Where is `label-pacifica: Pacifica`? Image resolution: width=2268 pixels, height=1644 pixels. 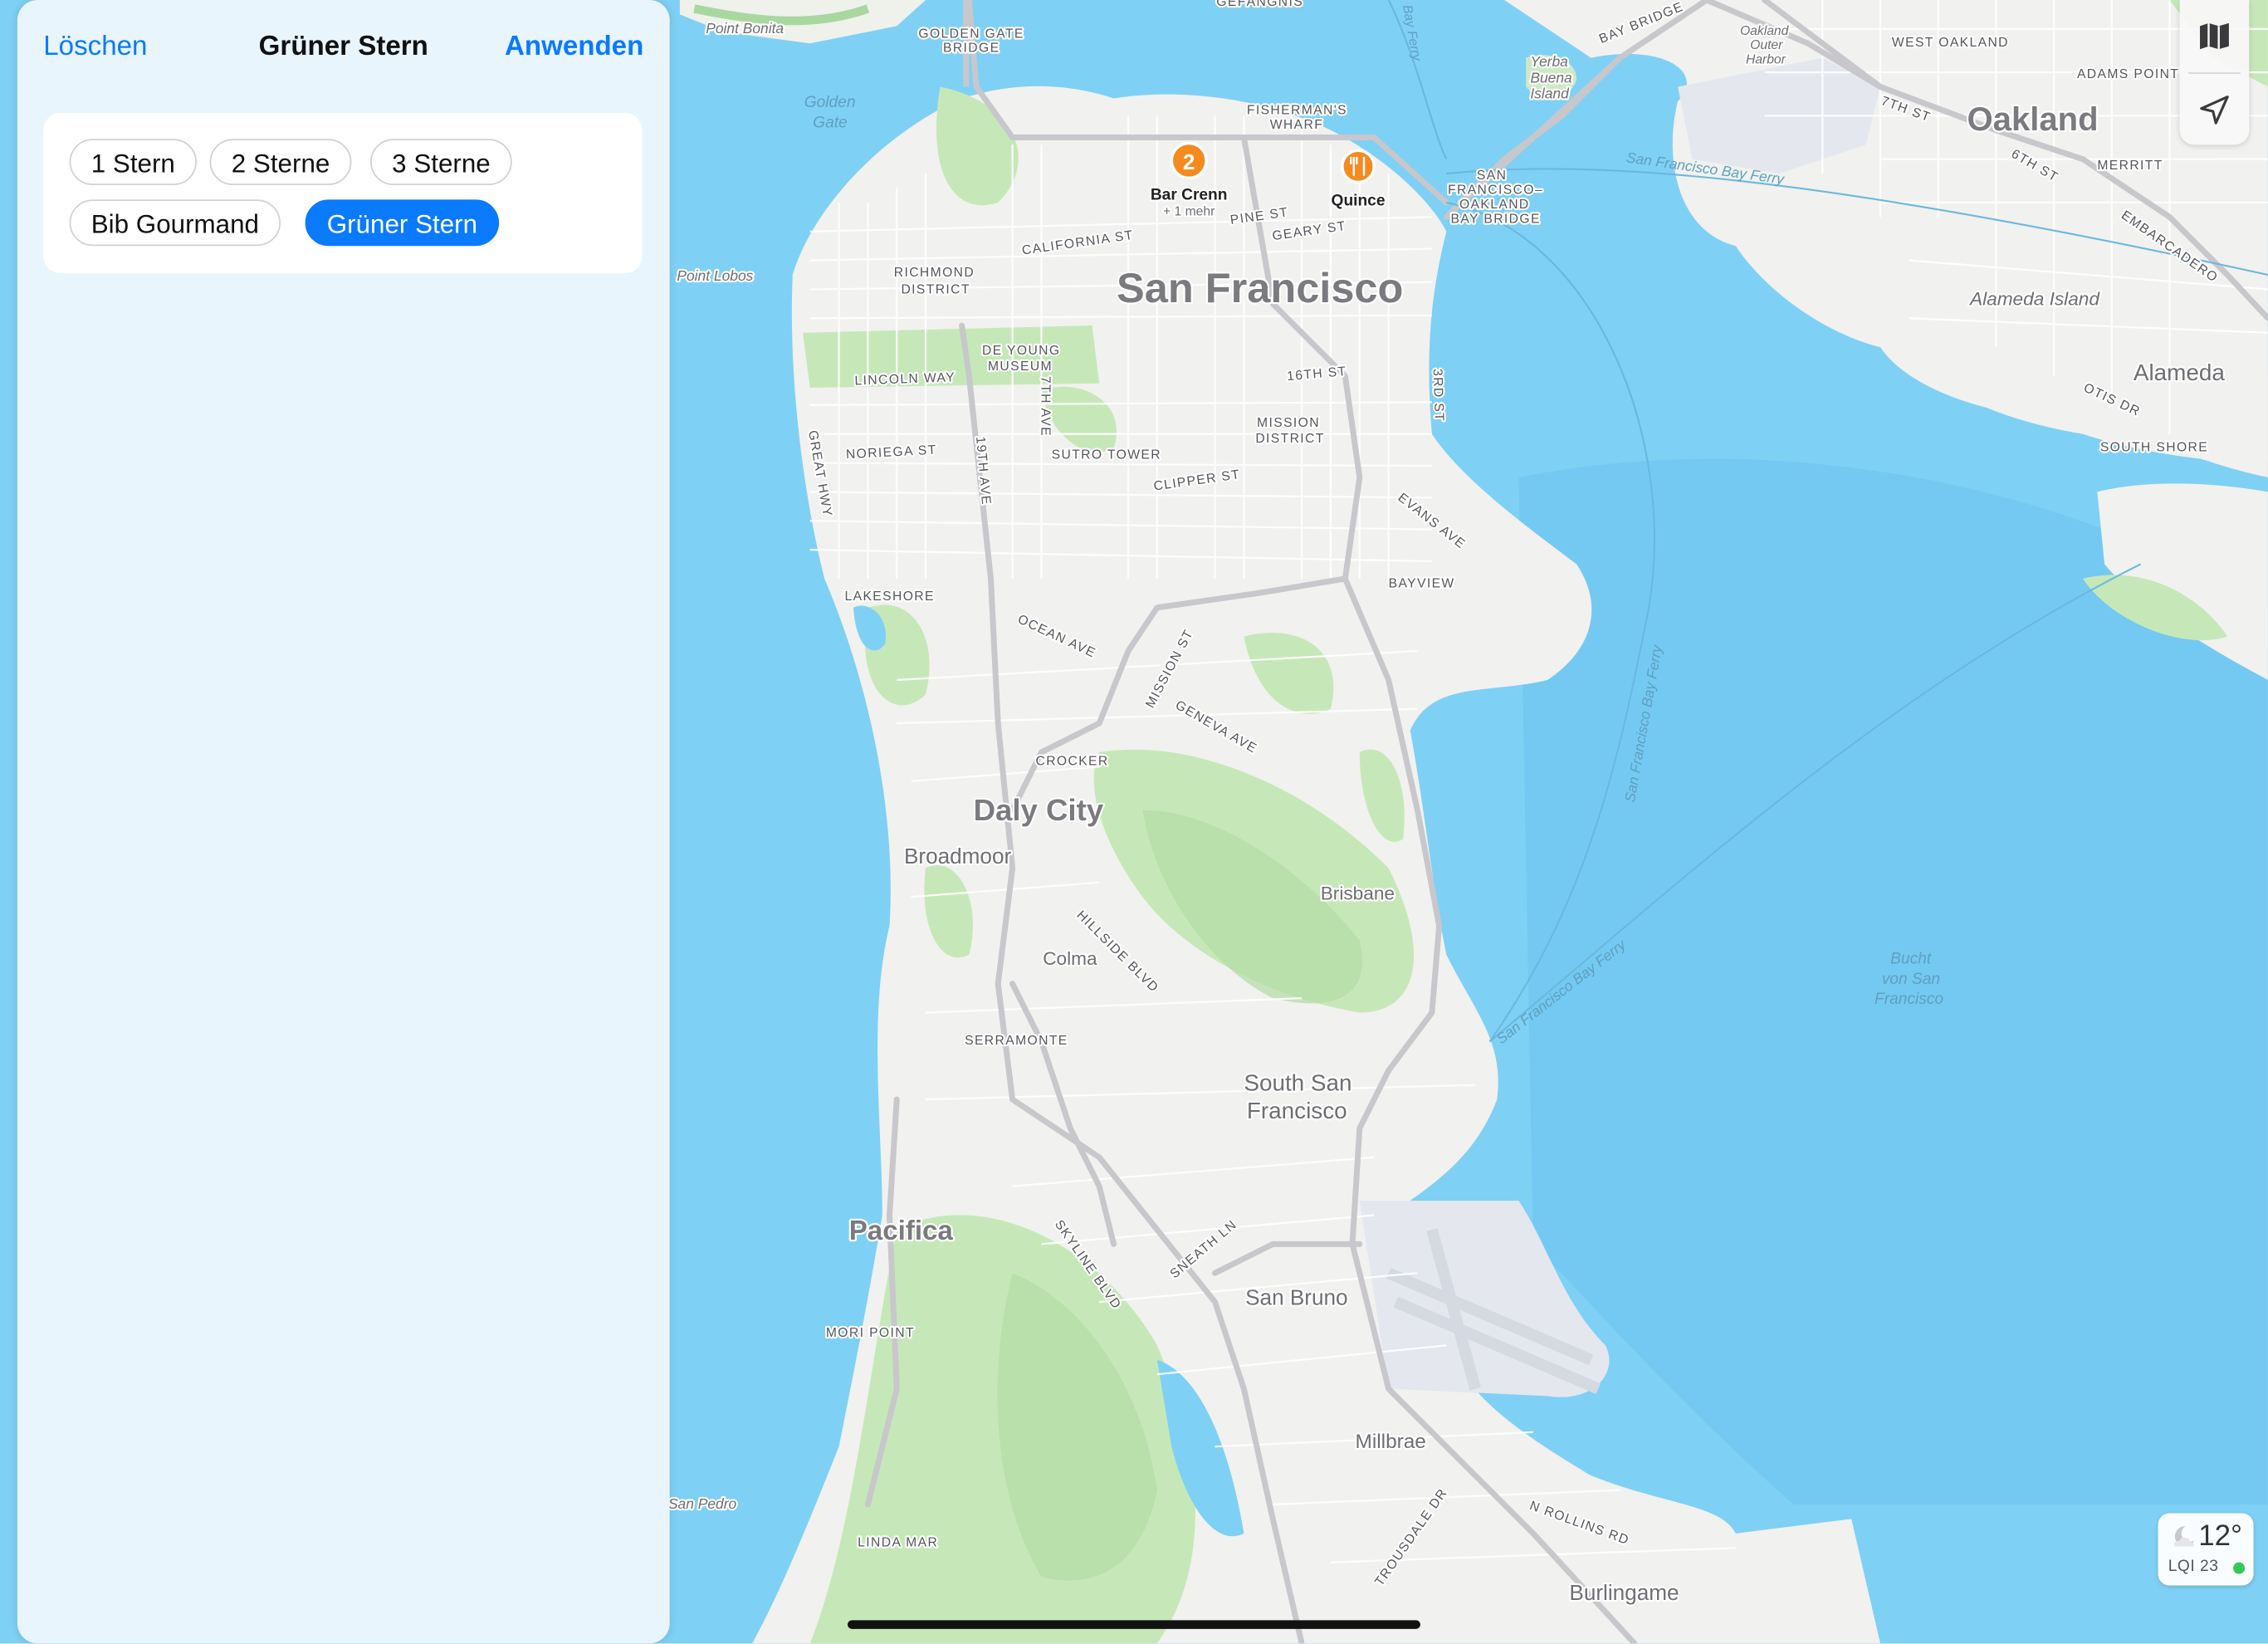 label-pacifica: Pacifica is located at coordinates (901, 1231).